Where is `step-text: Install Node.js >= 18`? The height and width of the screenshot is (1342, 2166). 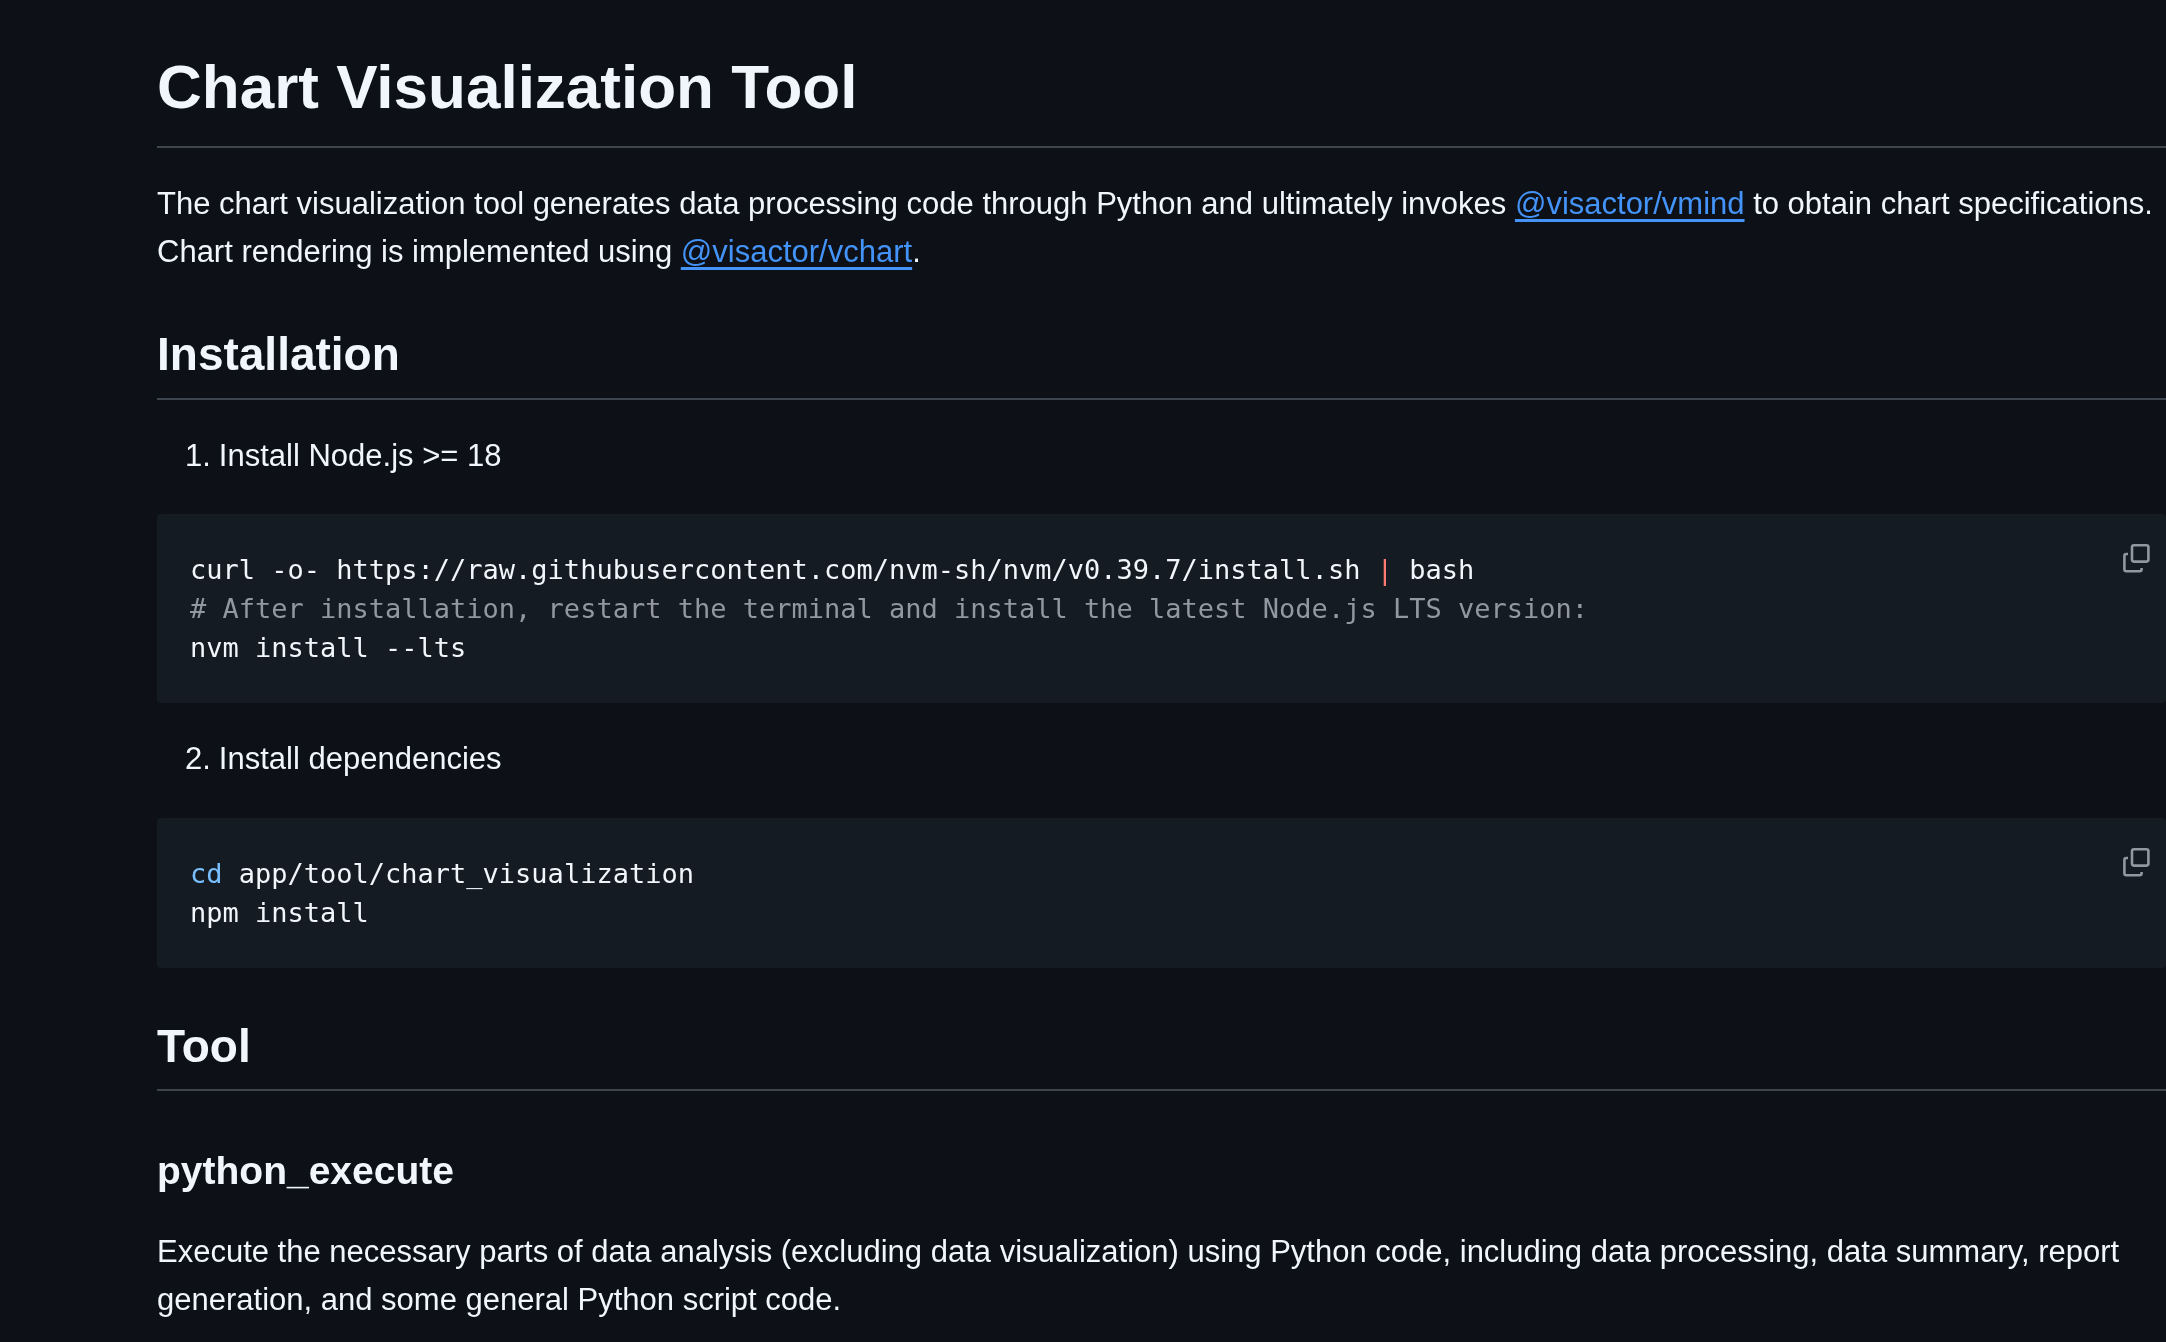 step-text: Install Node.js >= 18 is located at coordinates (360, 456).